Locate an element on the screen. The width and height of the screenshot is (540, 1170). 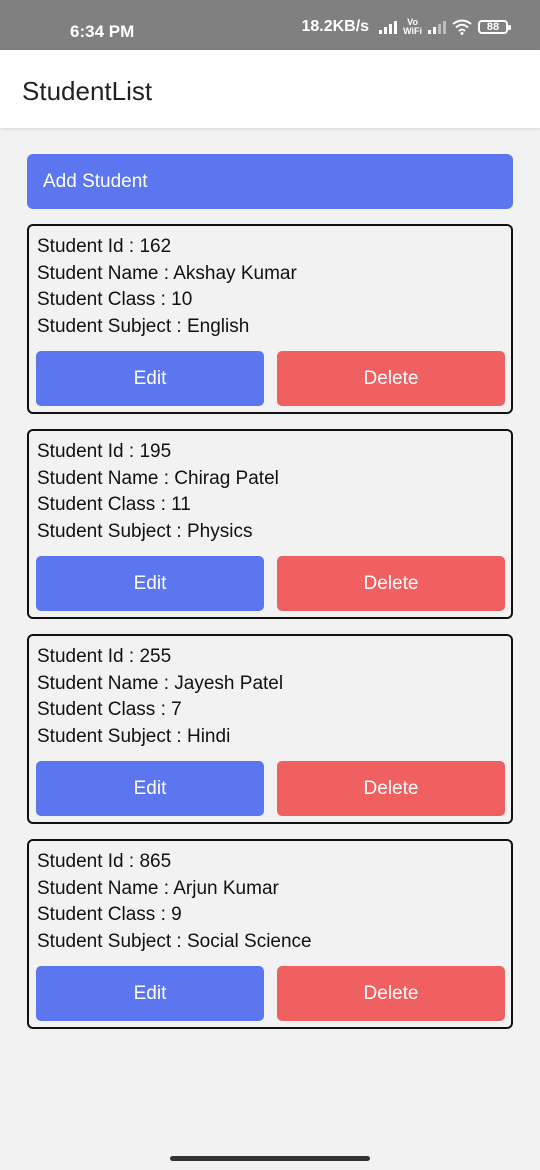
student-class: Student Class : 11 is located at coordinates (114, 504).